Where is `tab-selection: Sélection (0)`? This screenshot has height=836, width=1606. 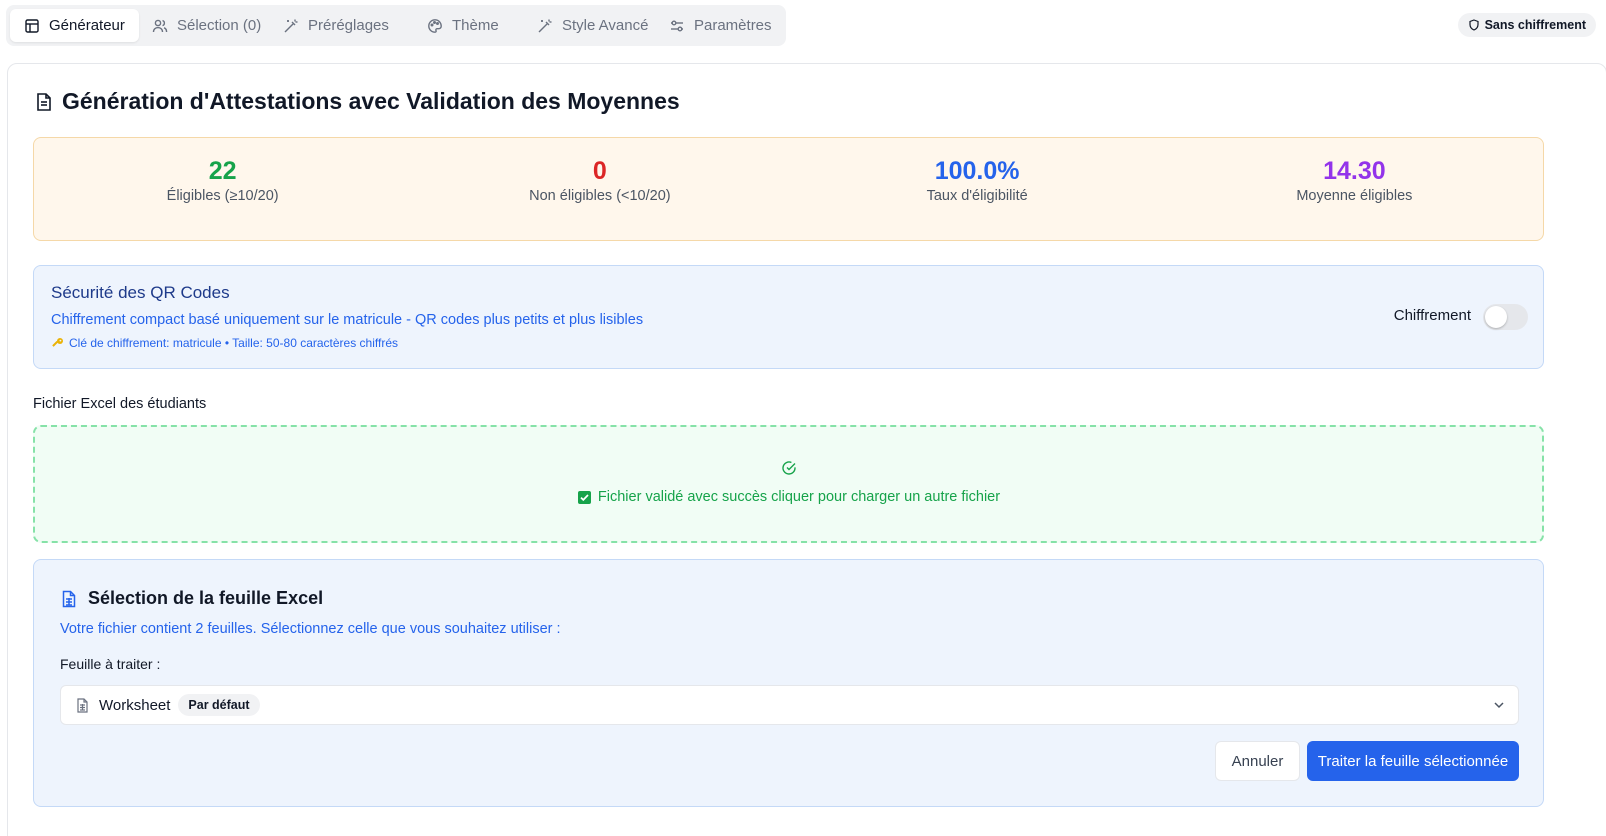
tab-selection: Sélection (0) is located at coordinates (206, 25).